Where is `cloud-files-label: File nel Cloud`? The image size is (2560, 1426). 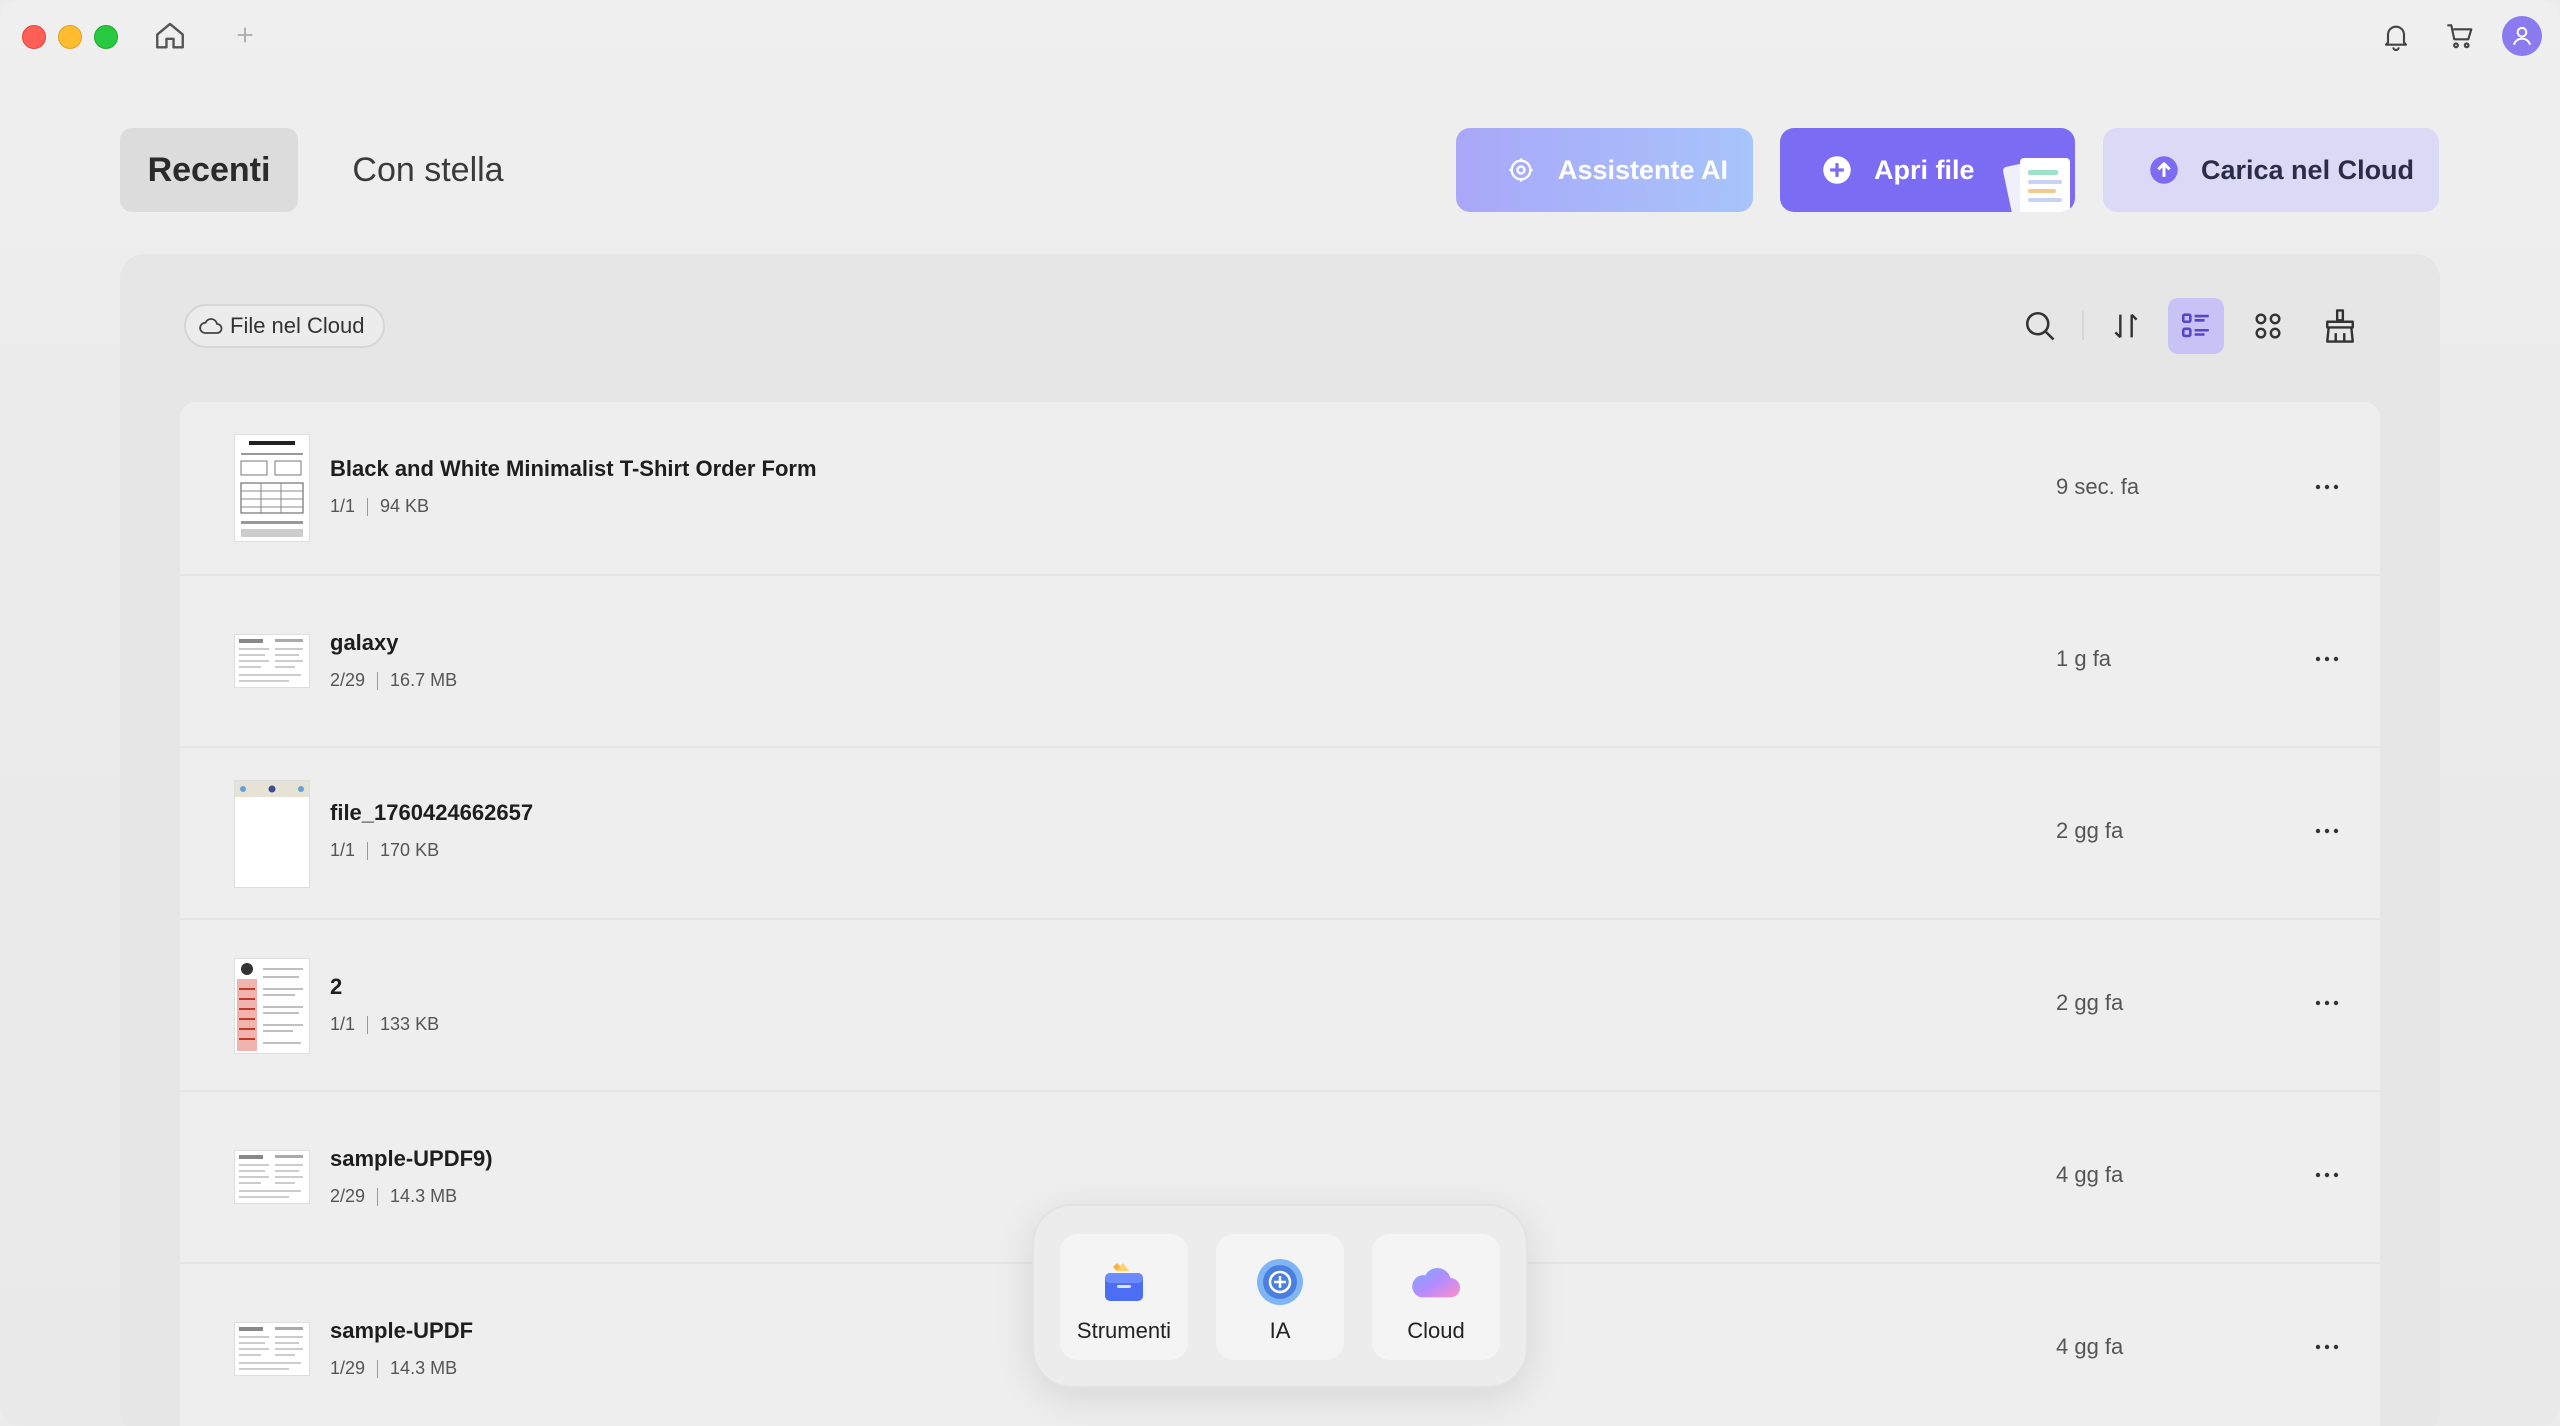 cloud-files-label: File nel Cloud is located at coordinates (297, 325).